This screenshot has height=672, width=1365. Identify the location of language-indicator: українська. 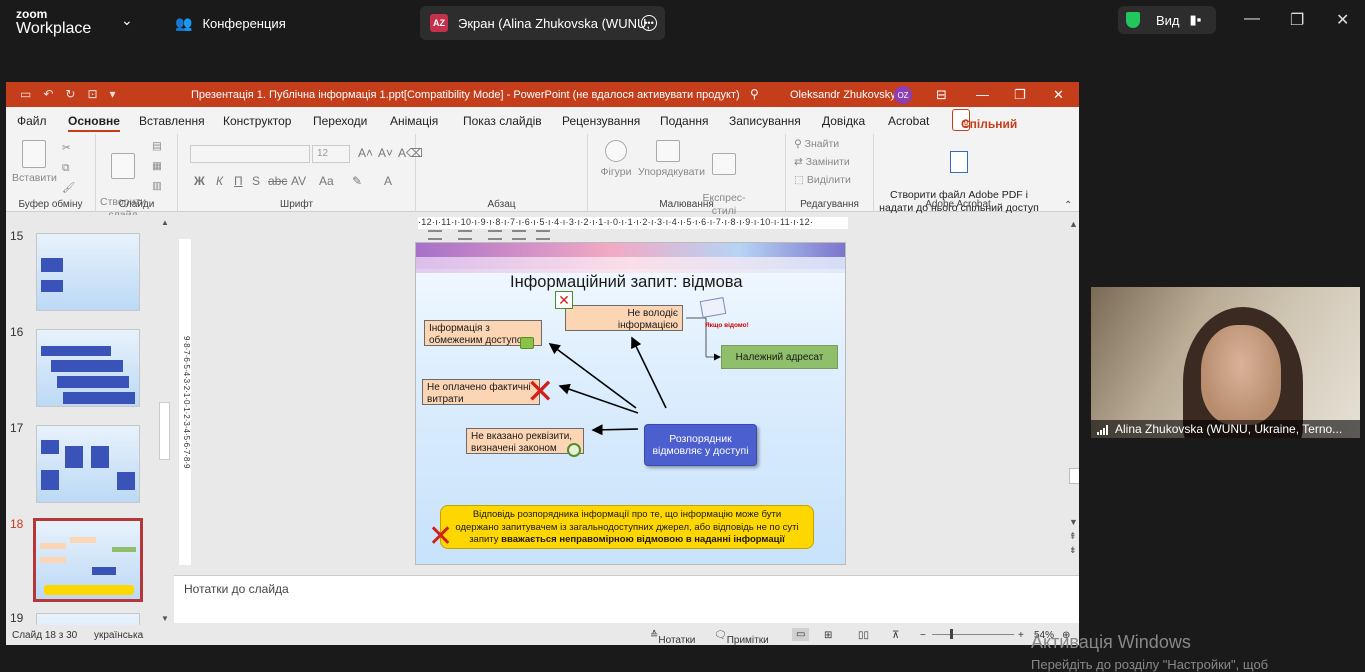
(118, 635).